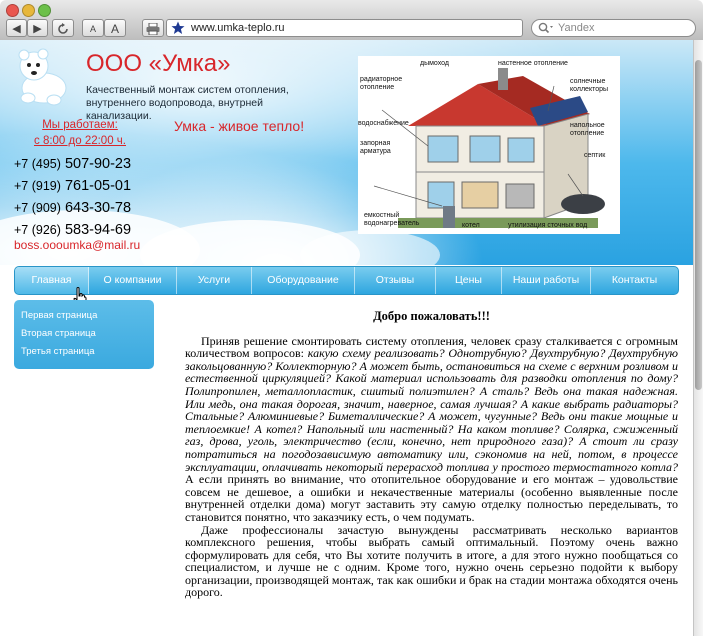  What do you see at coordinates (395, 280) in the screenshot?
I see `nav-reviews: Отзывы` at bounding box center [395, 280].